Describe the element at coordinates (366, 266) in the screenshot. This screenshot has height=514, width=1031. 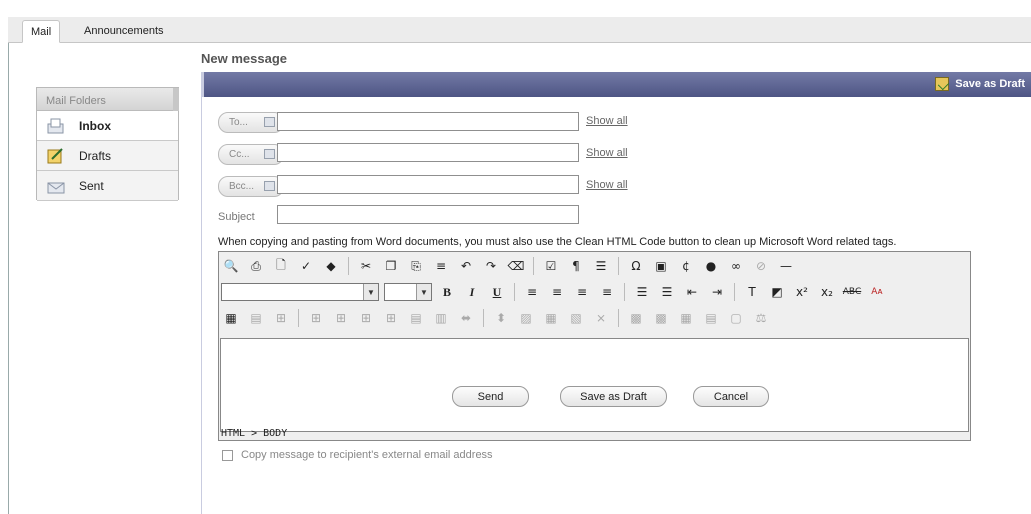
I see `cut-icon: ✂` at that location.